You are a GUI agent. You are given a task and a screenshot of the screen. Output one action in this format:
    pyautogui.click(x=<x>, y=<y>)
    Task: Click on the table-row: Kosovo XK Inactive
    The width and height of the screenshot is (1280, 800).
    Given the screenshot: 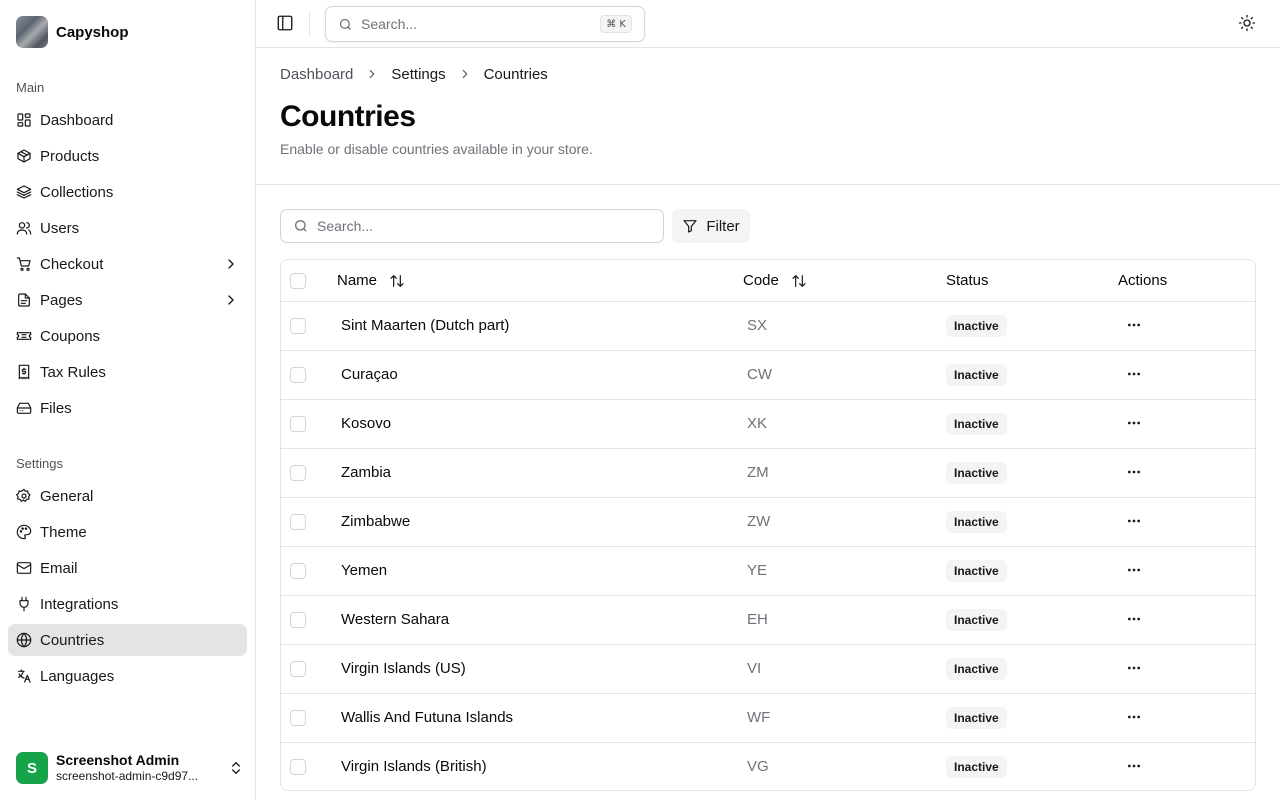 What is the action you would take?
    pyautogui.click(x=768, y=424)
    